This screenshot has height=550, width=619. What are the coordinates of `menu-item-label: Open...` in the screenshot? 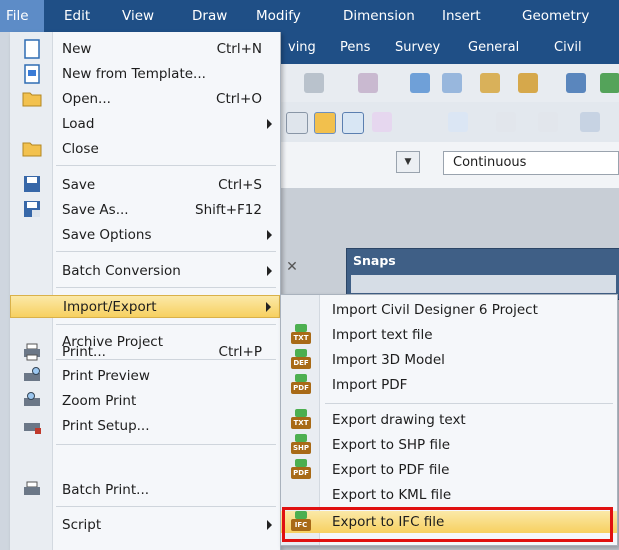 It's located at (86, 99).